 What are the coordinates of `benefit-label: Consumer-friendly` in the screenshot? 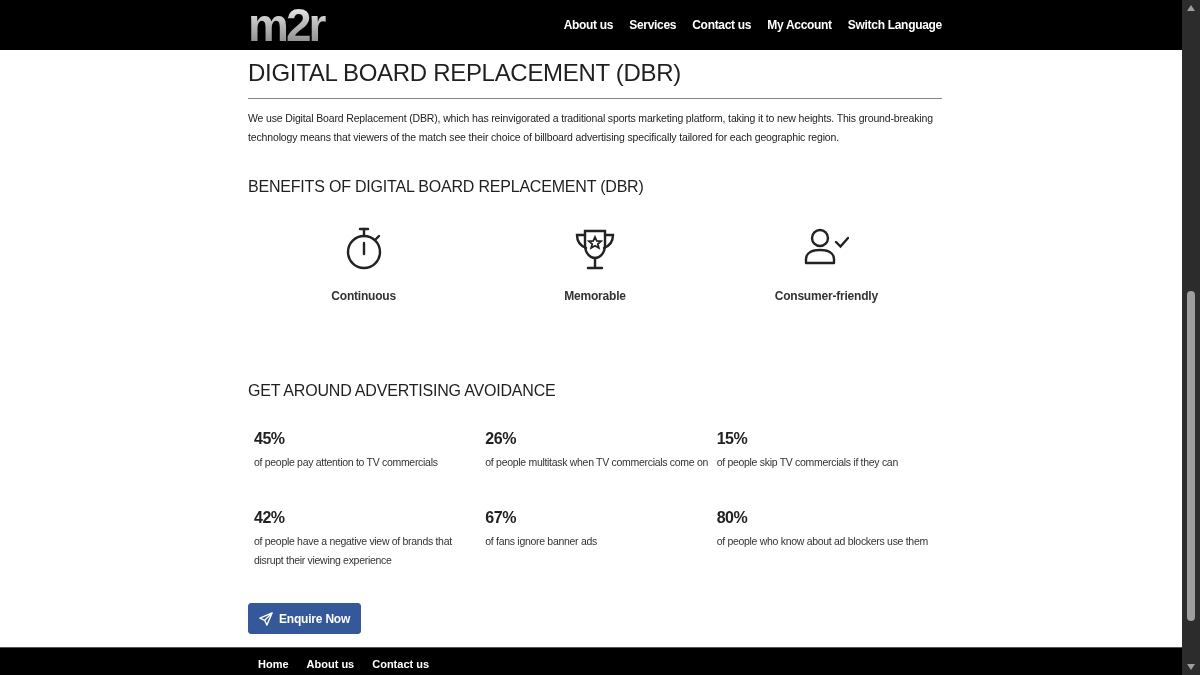 It's located at (826, 296).